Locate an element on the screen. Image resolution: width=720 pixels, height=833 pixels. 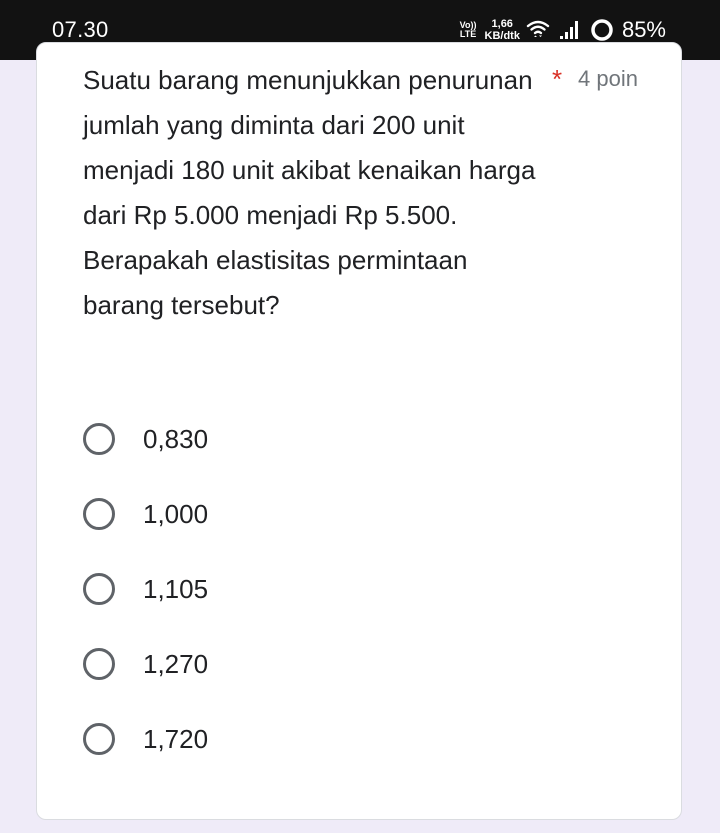
option-1-720: 1,720 is located at coordinates (145, 739).